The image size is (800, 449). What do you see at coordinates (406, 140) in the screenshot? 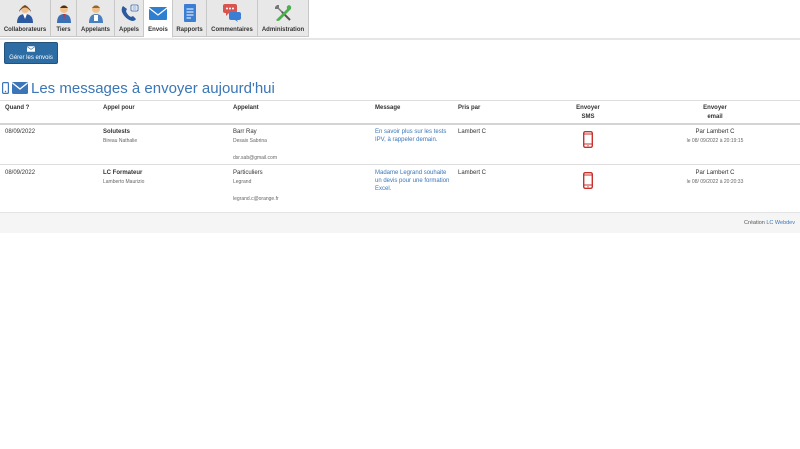
I see `message-line: IPV, à rappeler demain.` at bounding box center [406, 140].